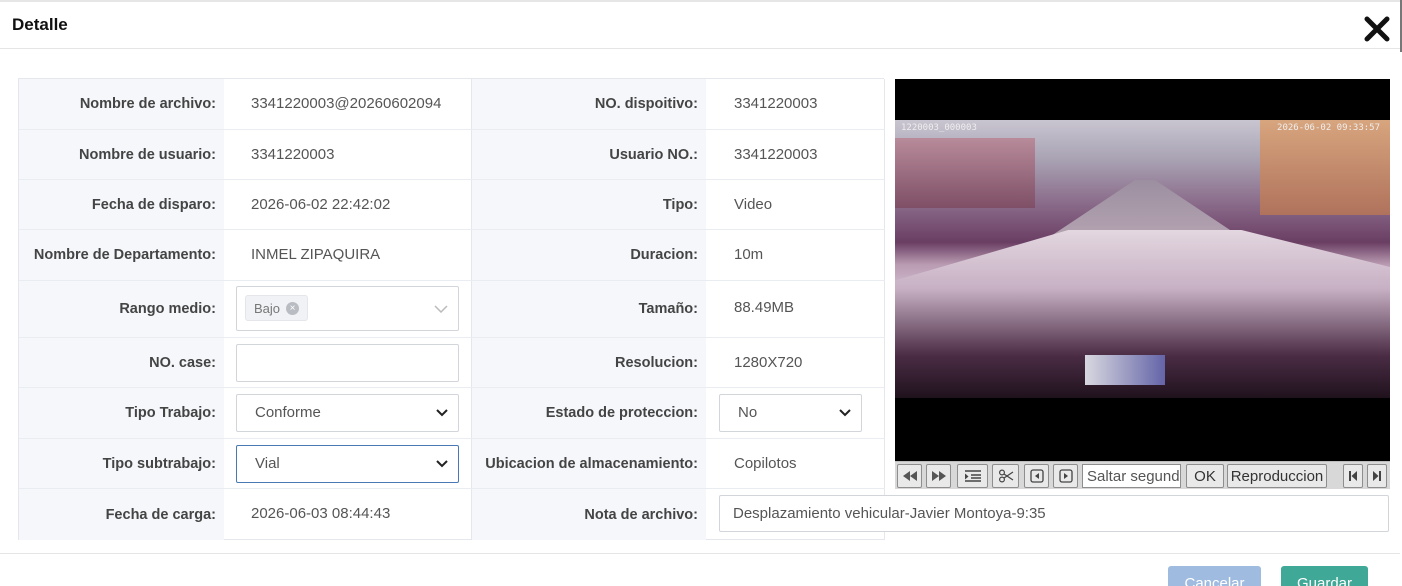 This screenshot has width=1402, height=586. What do you see at coordinates (909, 476) in the screenshot?
I see `rewind-icon` at bounding box center [909, 476].